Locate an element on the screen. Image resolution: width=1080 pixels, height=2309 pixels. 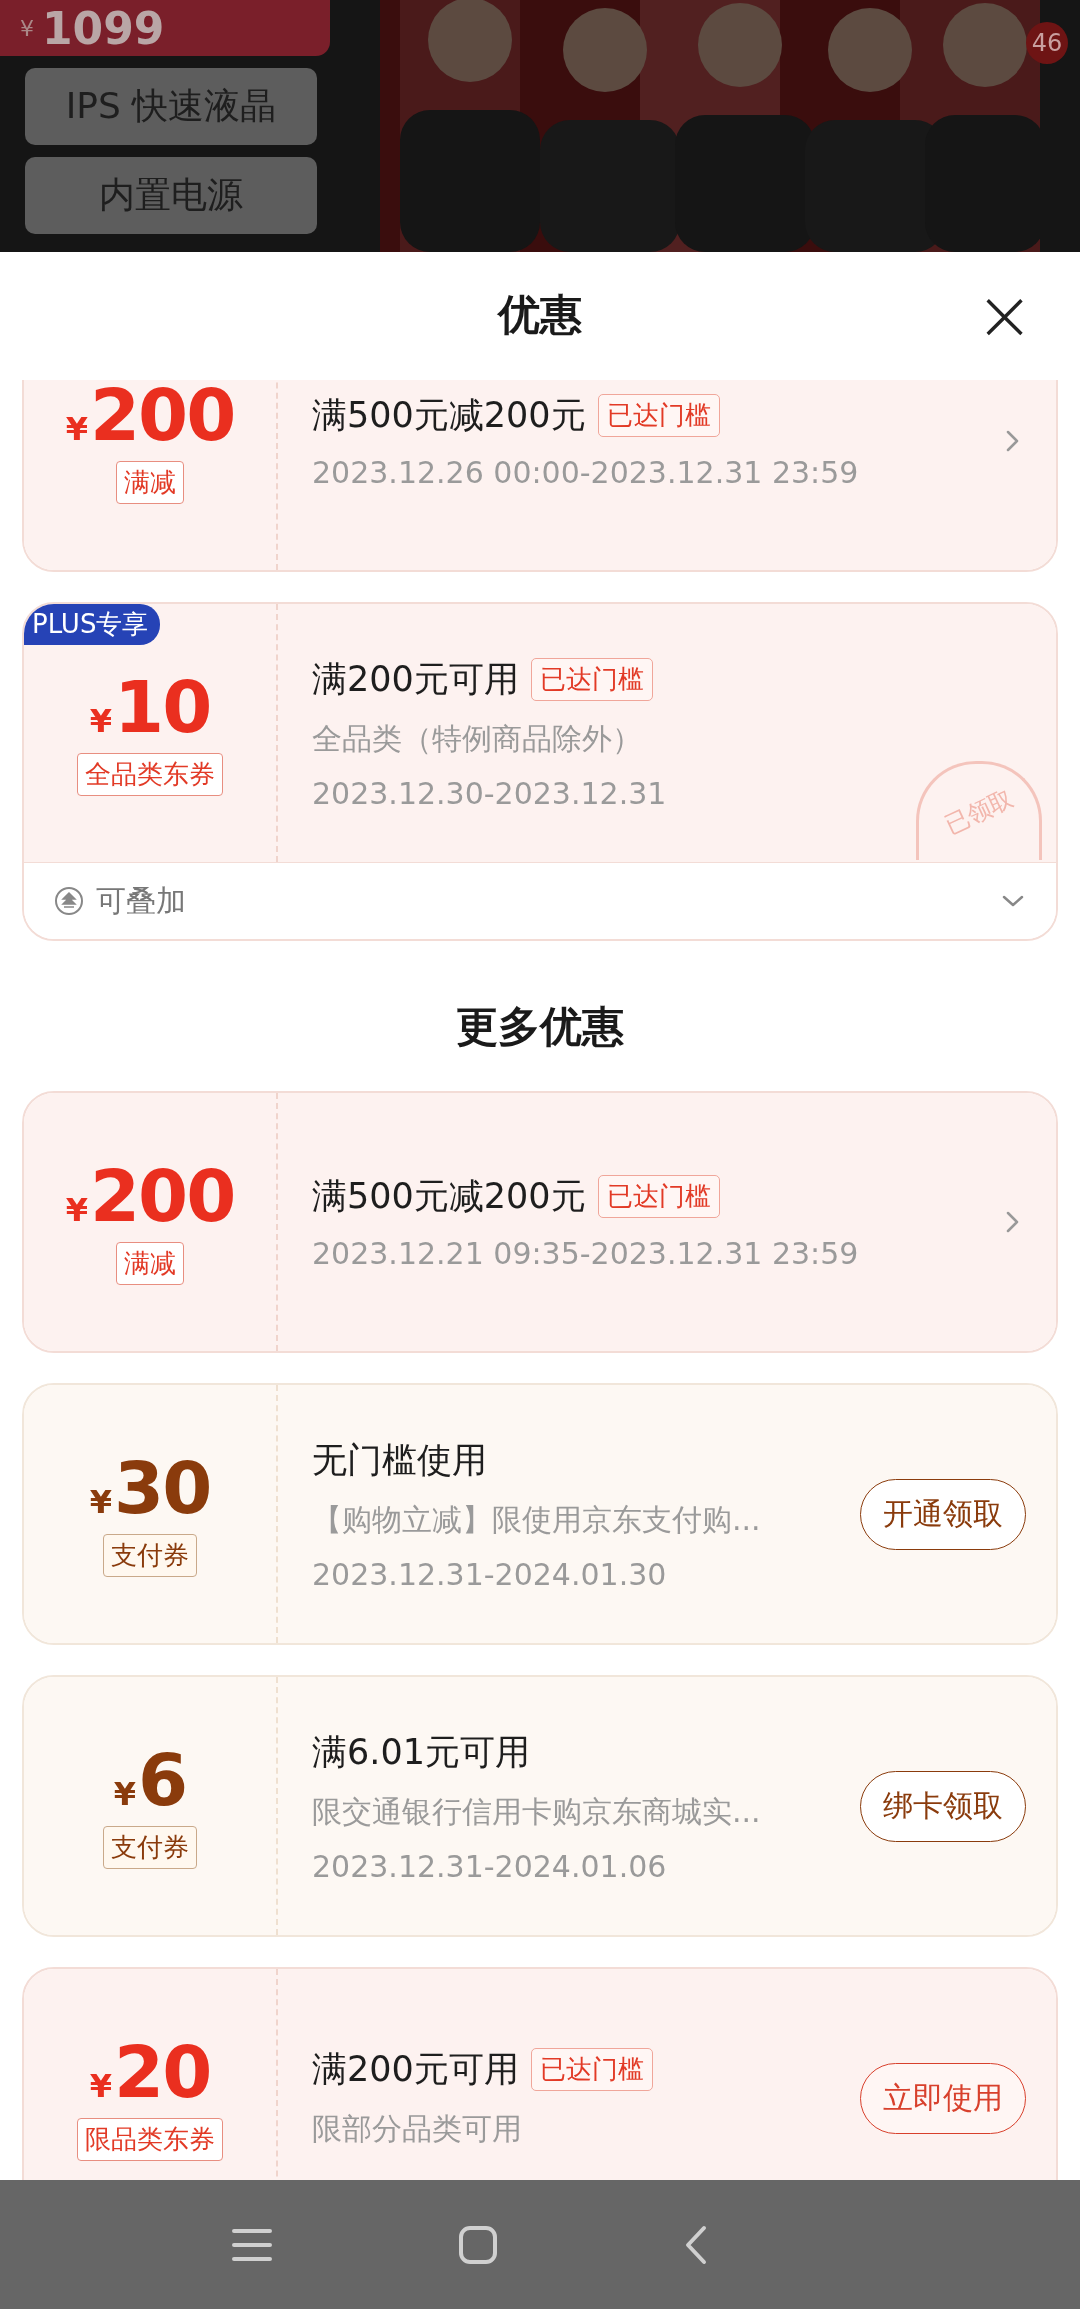
stackable-label: 可叠加 is located at coordinates (141, 900).